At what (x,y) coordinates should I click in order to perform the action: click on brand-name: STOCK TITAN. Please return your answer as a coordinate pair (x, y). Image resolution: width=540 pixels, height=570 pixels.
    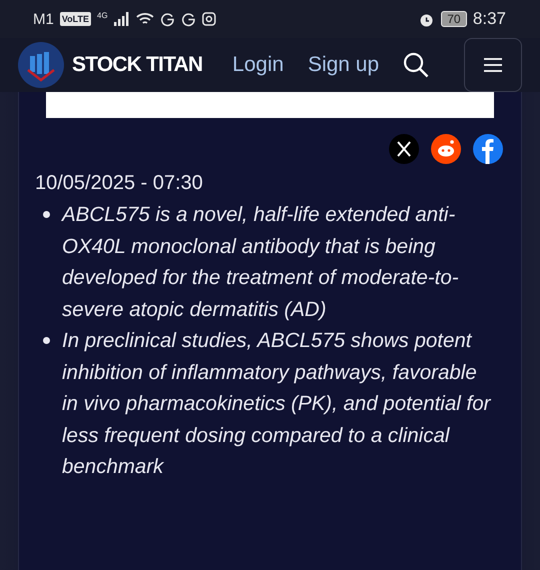
    Looking at the image, I should click on (137, 65).